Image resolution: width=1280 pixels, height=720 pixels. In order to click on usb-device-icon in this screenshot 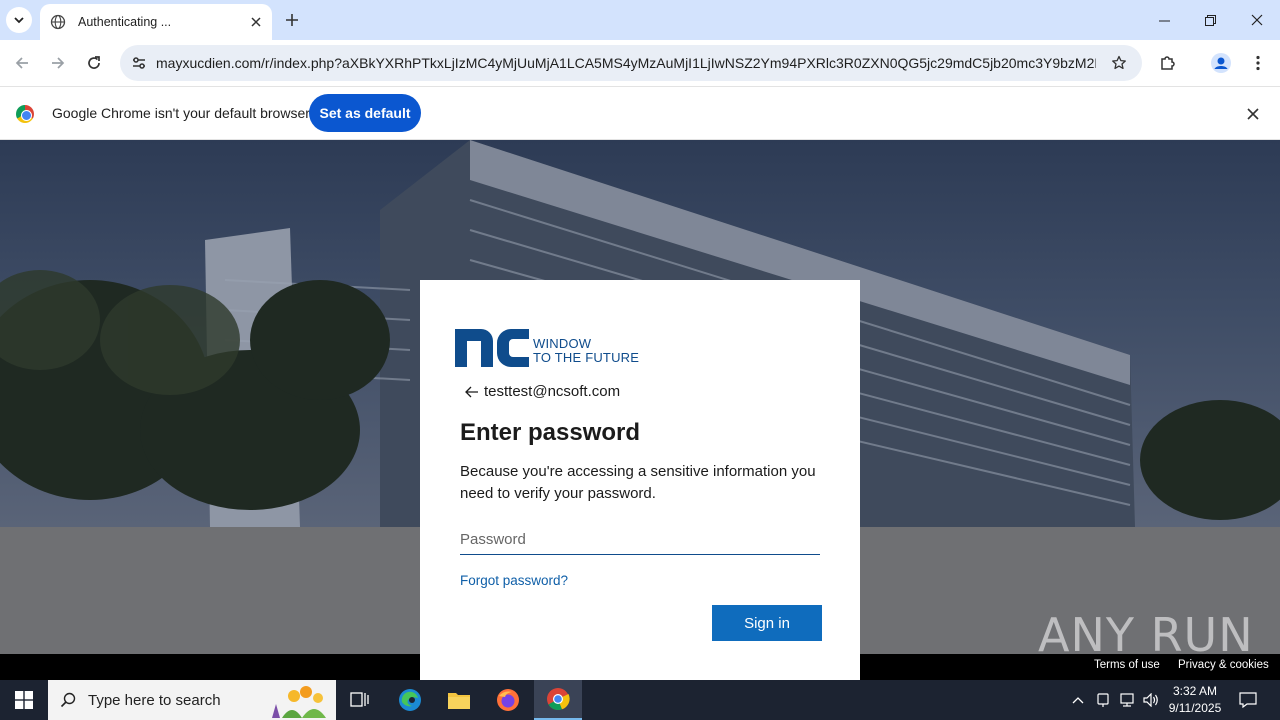, I will do `click(1103, 700)`.